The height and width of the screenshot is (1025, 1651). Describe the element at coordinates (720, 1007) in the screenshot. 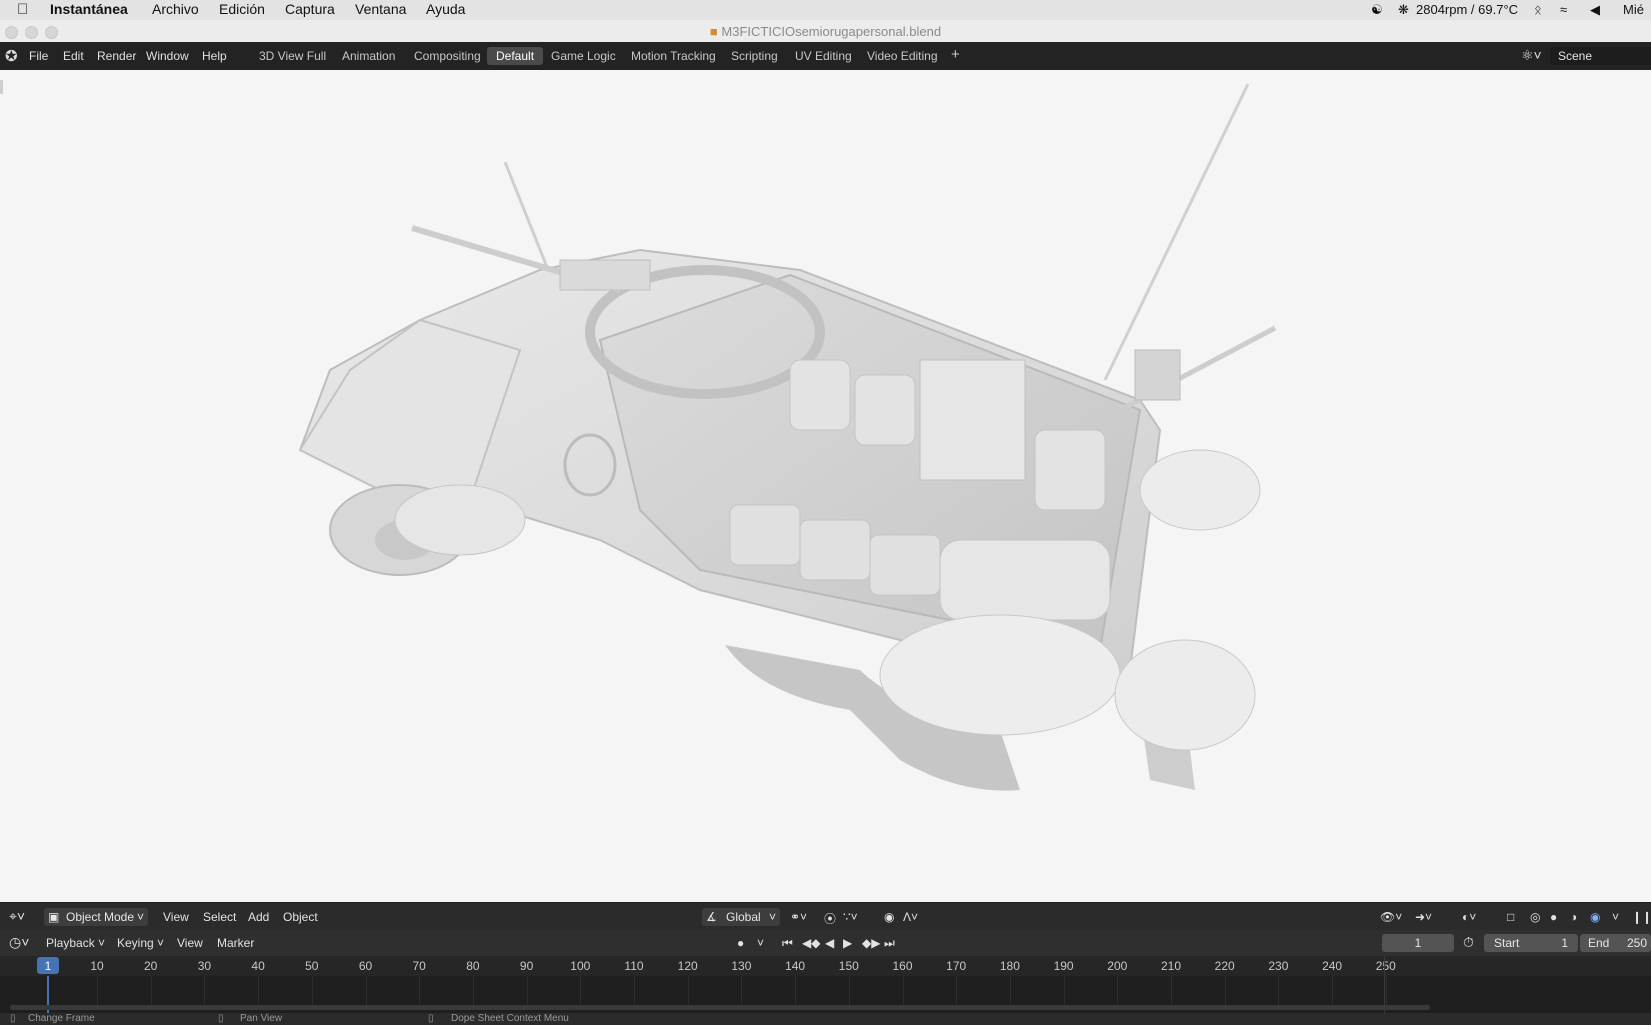

I see `timeline-scrollbar` at that location.